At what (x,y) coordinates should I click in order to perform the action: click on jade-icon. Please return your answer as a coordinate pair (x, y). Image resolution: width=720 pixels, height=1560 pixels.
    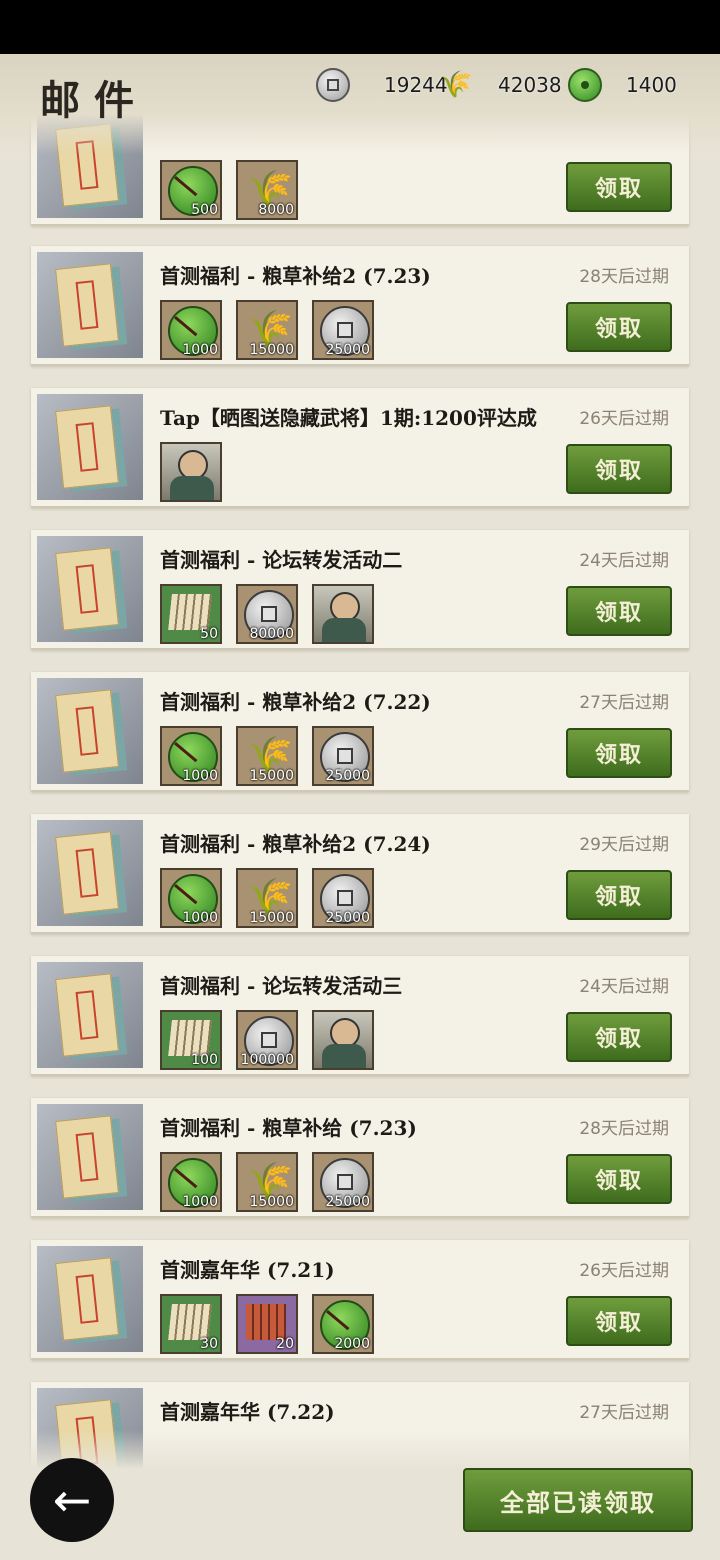
    Looking at the image, I should click on (585, 85).